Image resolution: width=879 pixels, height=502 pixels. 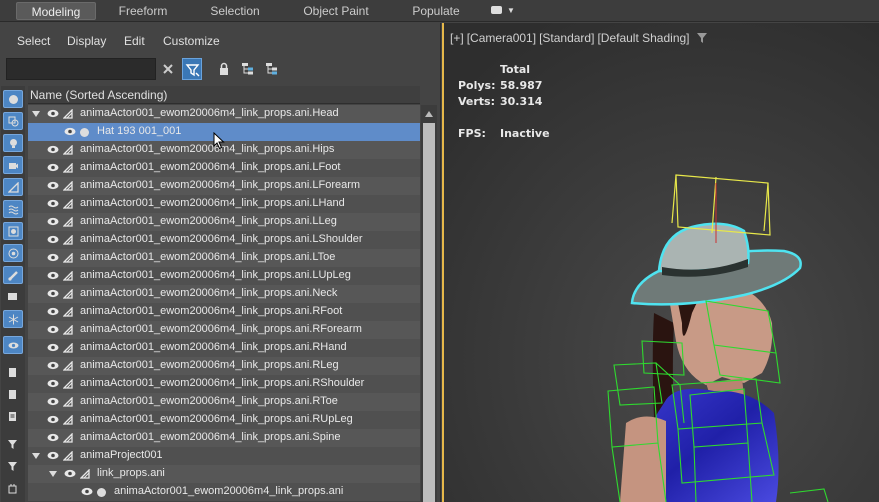 What do you see at coordinates (271, 69) in the screenshot?
I see `layer-hierarchy-button` at bounding box center [271, 69].